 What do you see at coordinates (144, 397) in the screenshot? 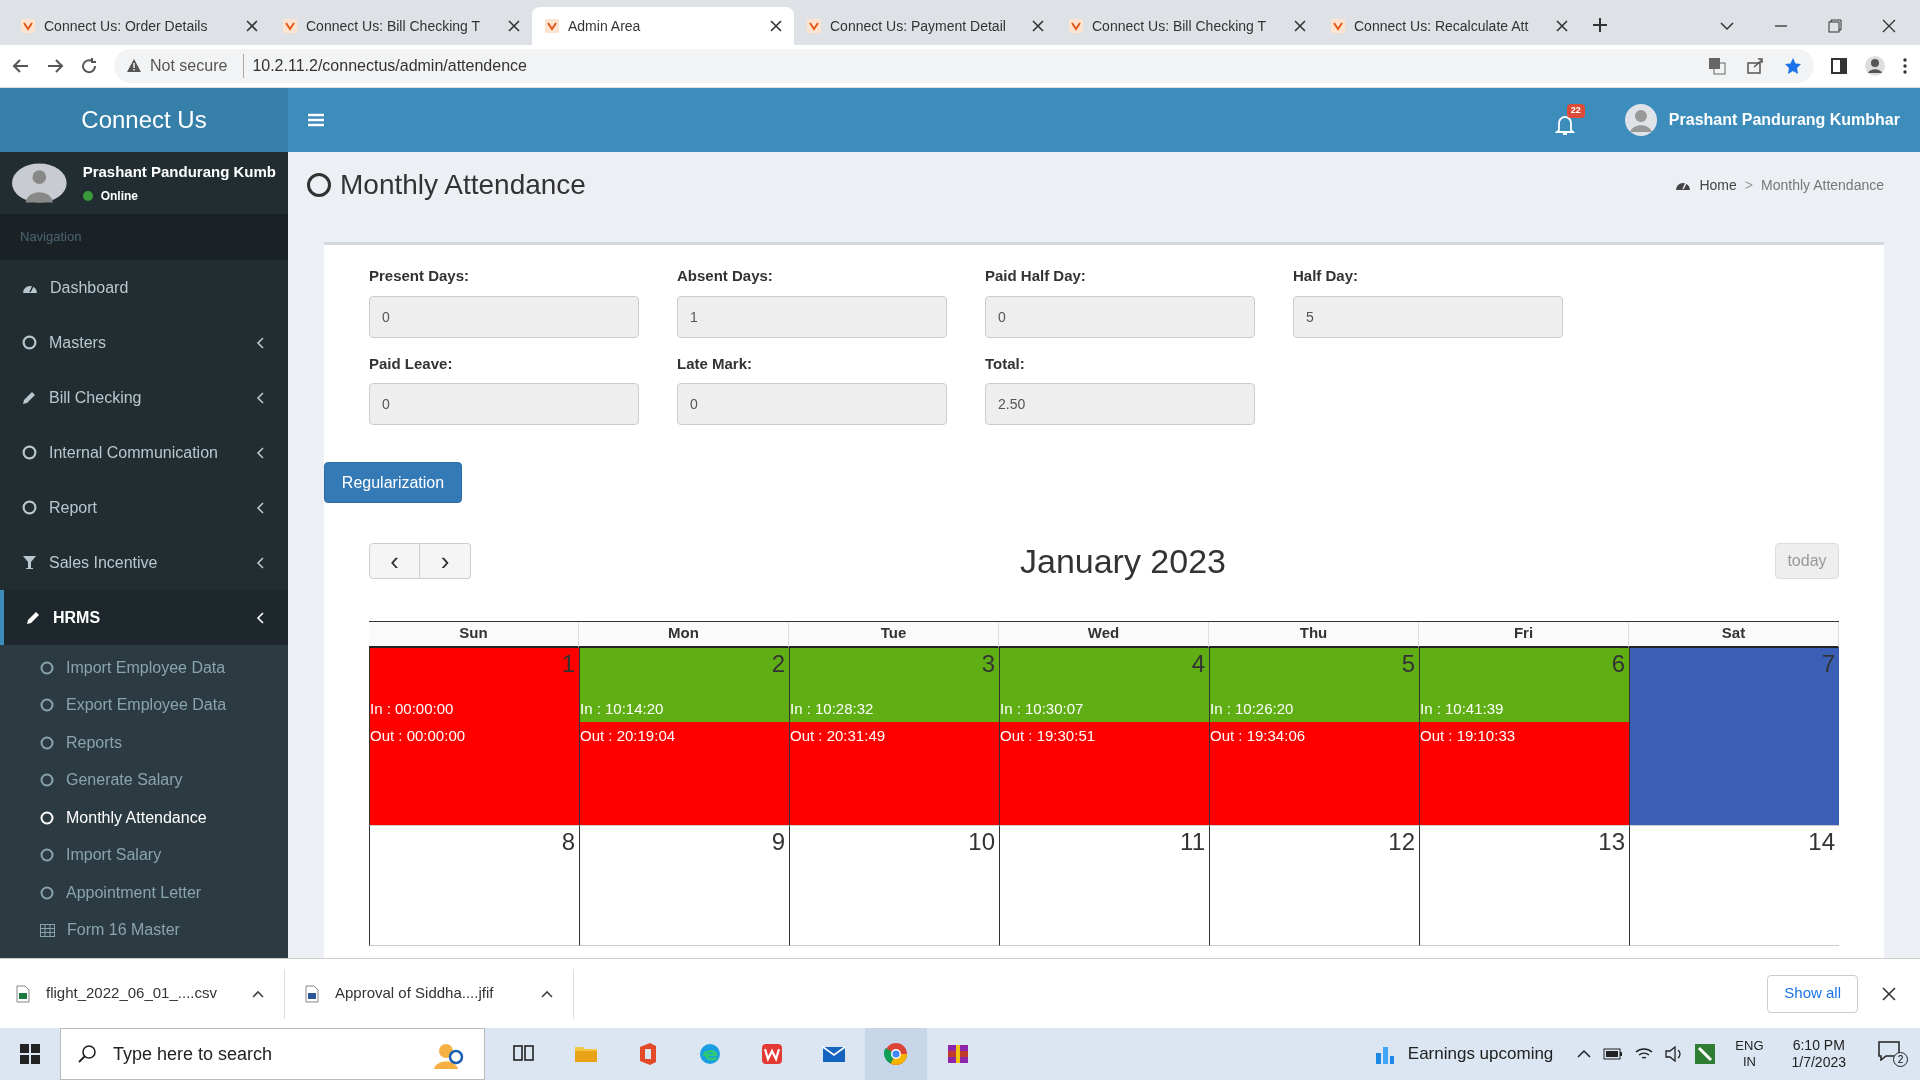
I see `nav-item: Bill Checking` at bounding box center [144, 397].